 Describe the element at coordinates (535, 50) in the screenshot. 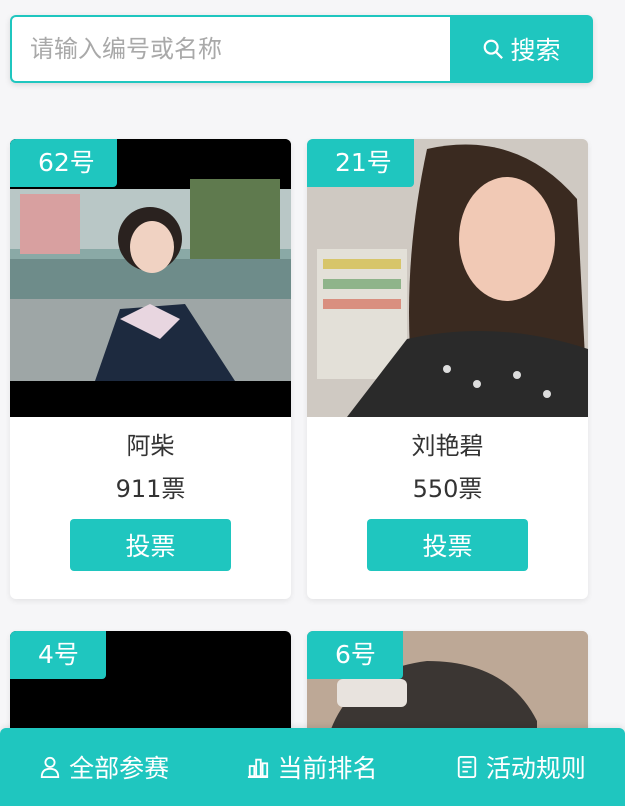

I see `search-button-label: 搜索` at that location.